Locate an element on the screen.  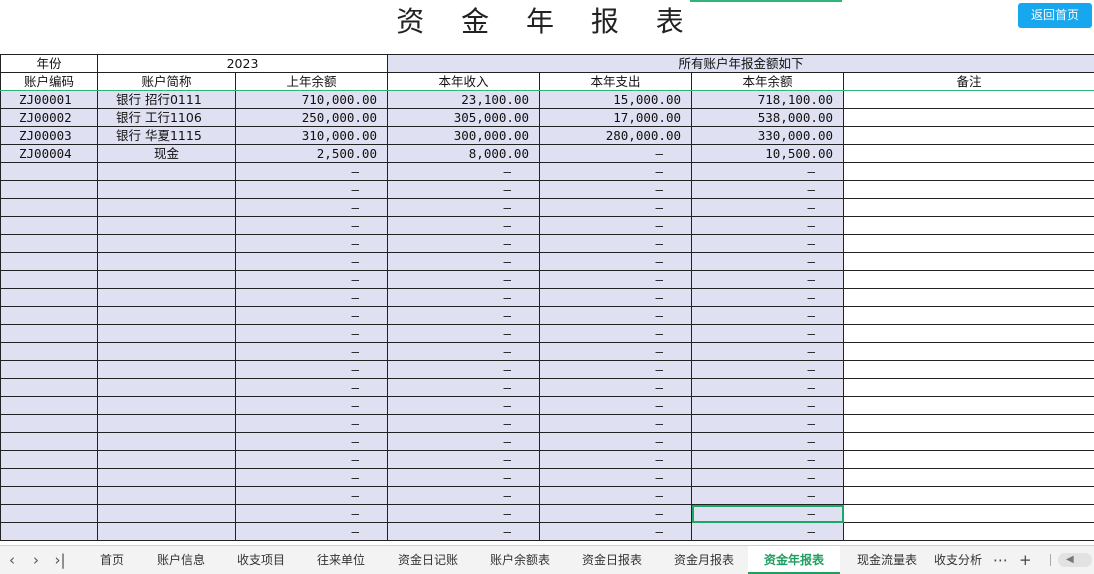
sheet-tab: 收支项目 is located at coordinates (261, 560).